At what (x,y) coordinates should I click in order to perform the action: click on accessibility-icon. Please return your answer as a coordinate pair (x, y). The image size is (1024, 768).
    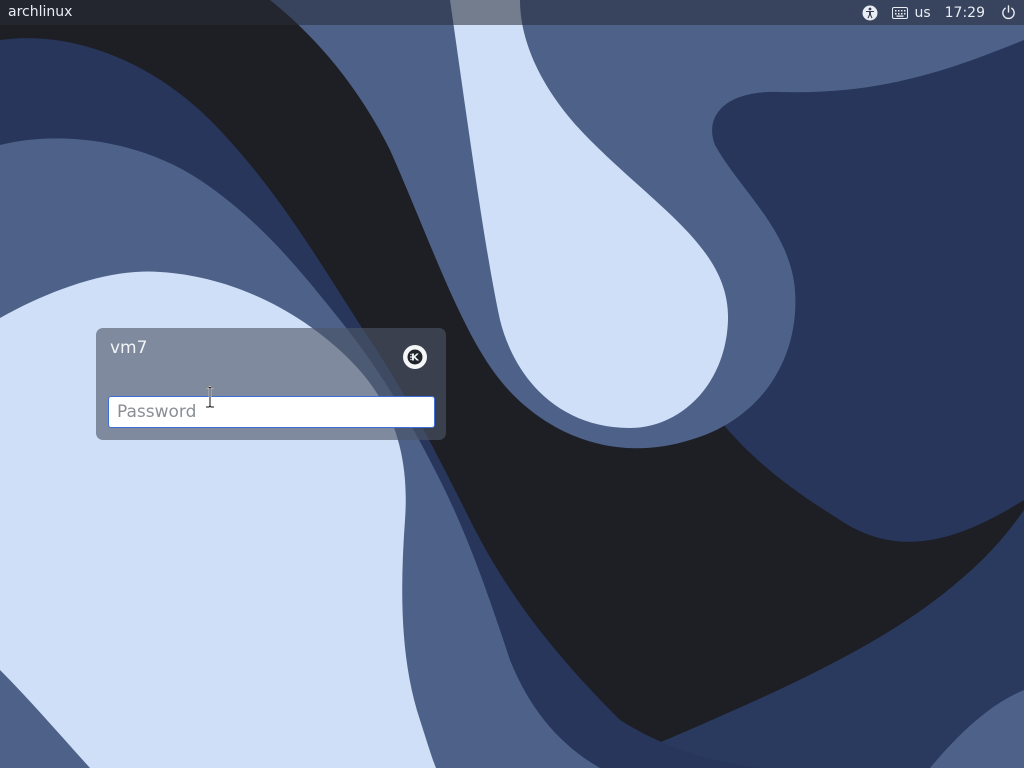
    Looking at the image, I should click on (870, 12).